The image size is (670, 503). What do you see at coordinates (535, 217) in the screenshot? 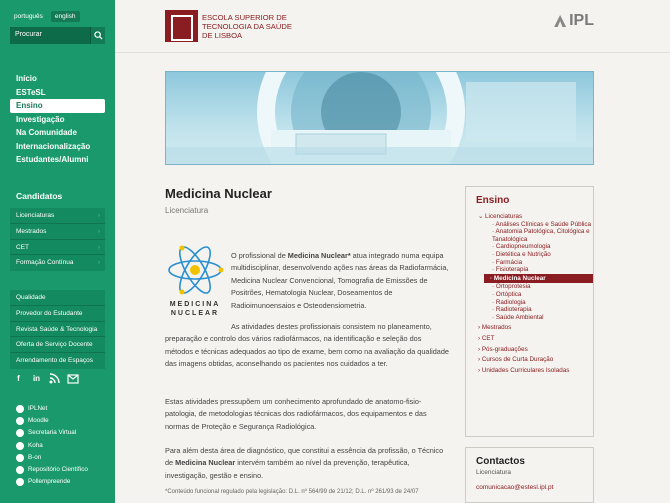
I see `tree-licenciaturas: ⌄ Licenciaturas` at bounding box center [535, 217].